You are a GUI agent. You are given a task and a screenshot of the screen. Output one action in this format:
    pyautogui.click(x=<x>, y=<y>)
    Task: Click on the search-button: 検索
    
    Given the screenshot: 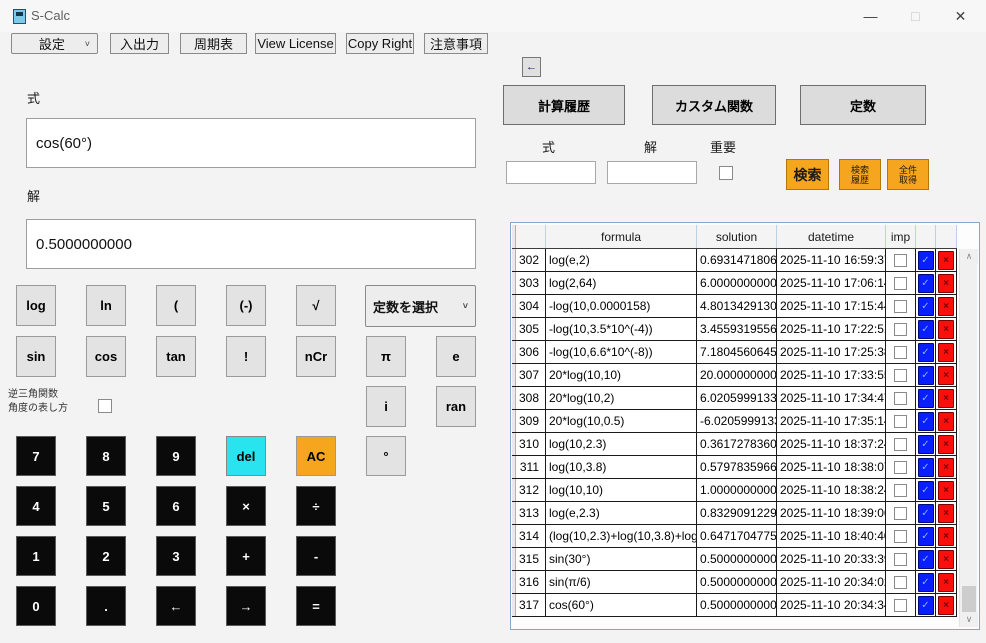 What is the action you would take?
    pyautogui.click(x=807, y=174)
    